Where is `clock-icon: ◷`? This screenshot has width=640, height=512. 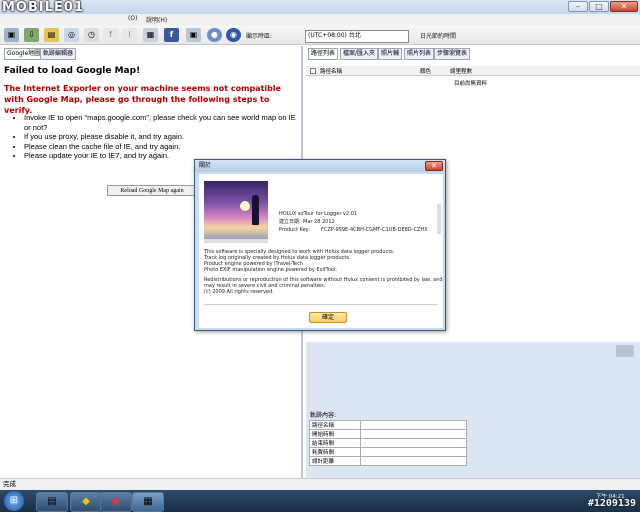
clock-icon: ◷ is located at coordinates (91, 35).